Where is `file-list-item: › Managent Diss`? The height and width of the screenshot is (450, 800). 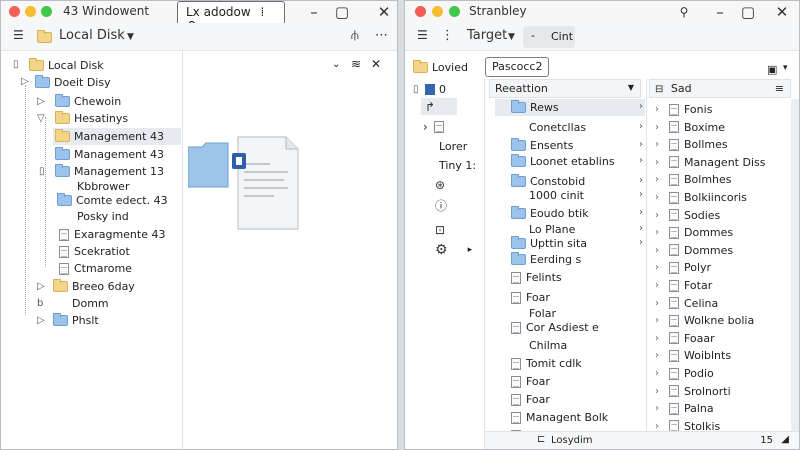
file-list-item: › Managent Diss is located at coordinates (710, 162).